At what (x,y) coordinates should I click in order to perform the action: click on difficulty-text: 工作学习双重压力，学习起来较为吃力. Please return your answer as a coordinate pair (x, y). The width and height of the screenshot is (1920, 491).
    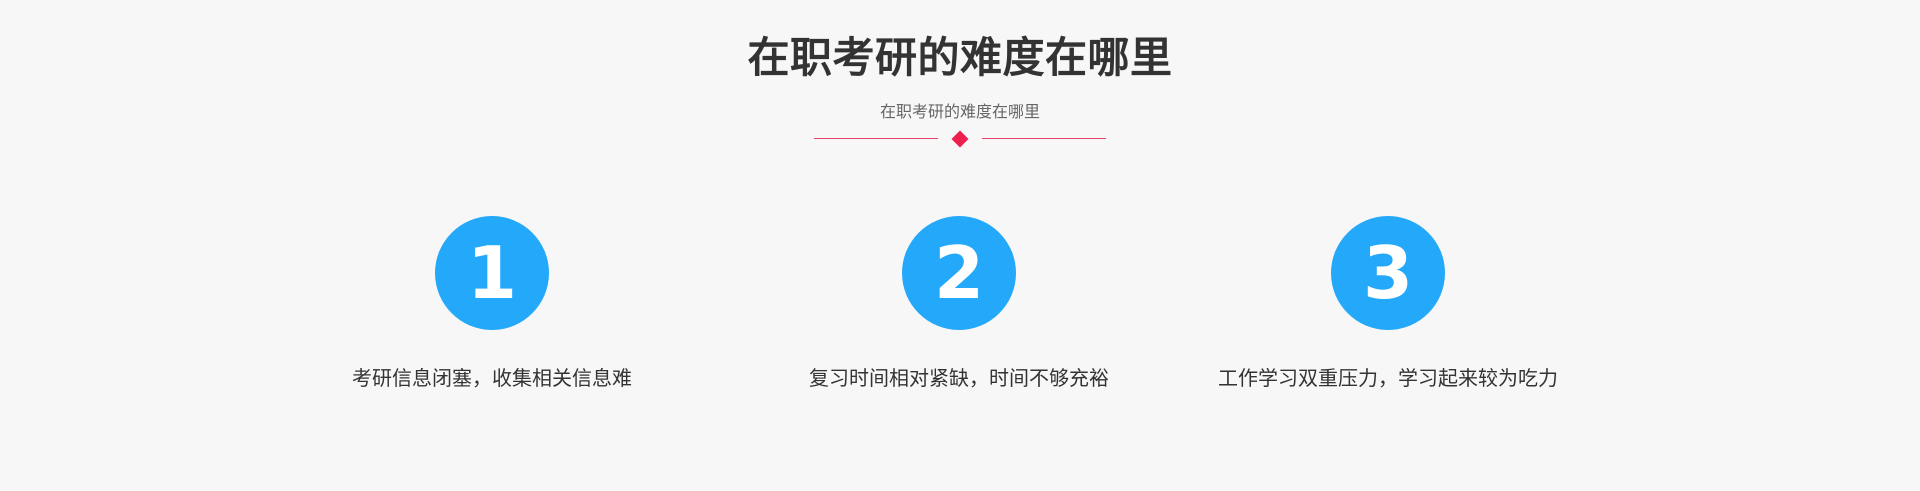
    Looking at the image, I should click on (1388, 378).